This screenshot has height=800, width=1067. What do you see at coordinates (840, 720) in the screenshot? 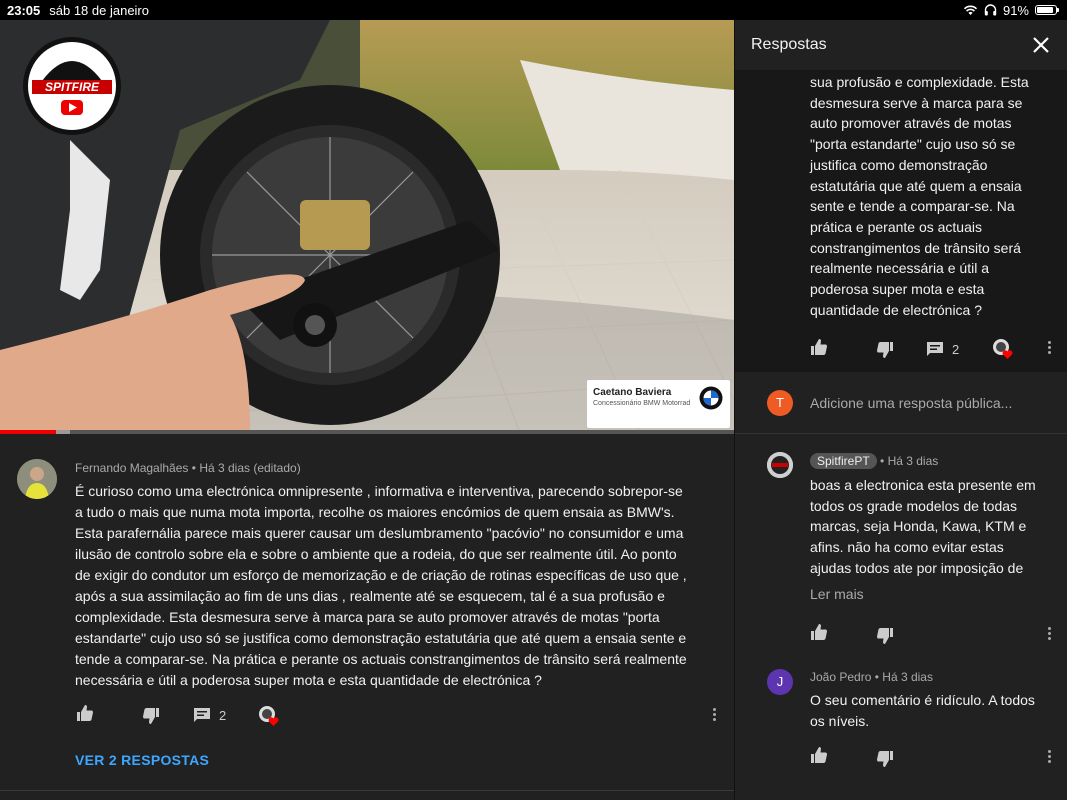
I see `reply-text-line: os níveis.` at bounding box center [840, 720].